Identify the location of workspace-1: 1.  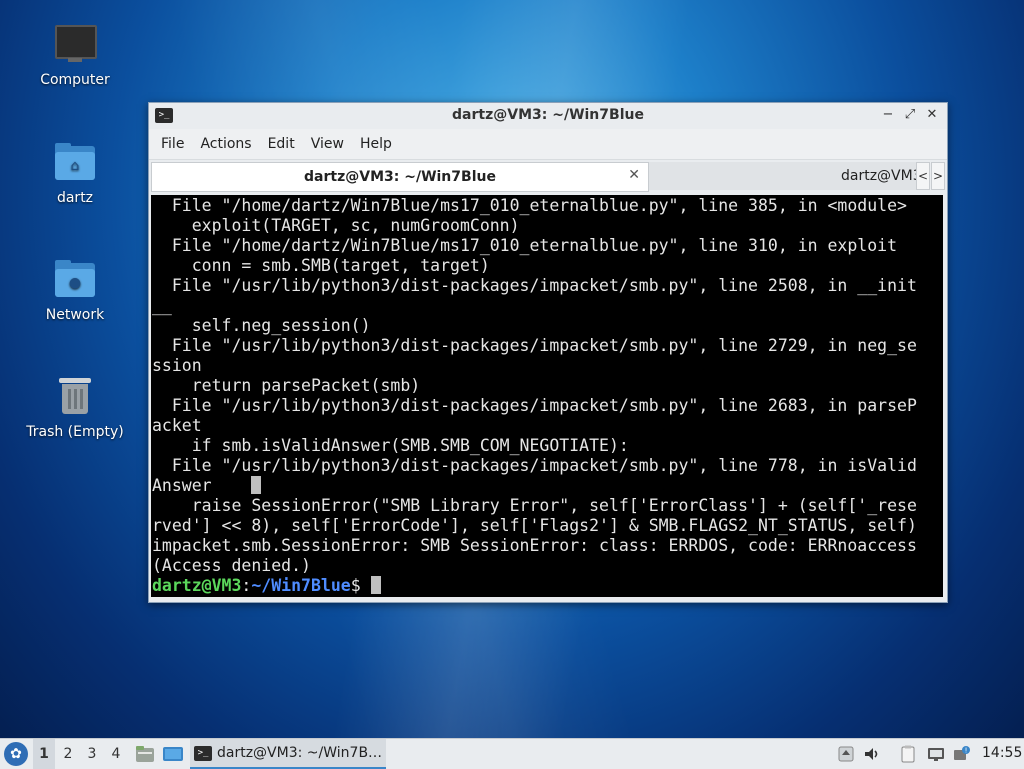
(44, 754).